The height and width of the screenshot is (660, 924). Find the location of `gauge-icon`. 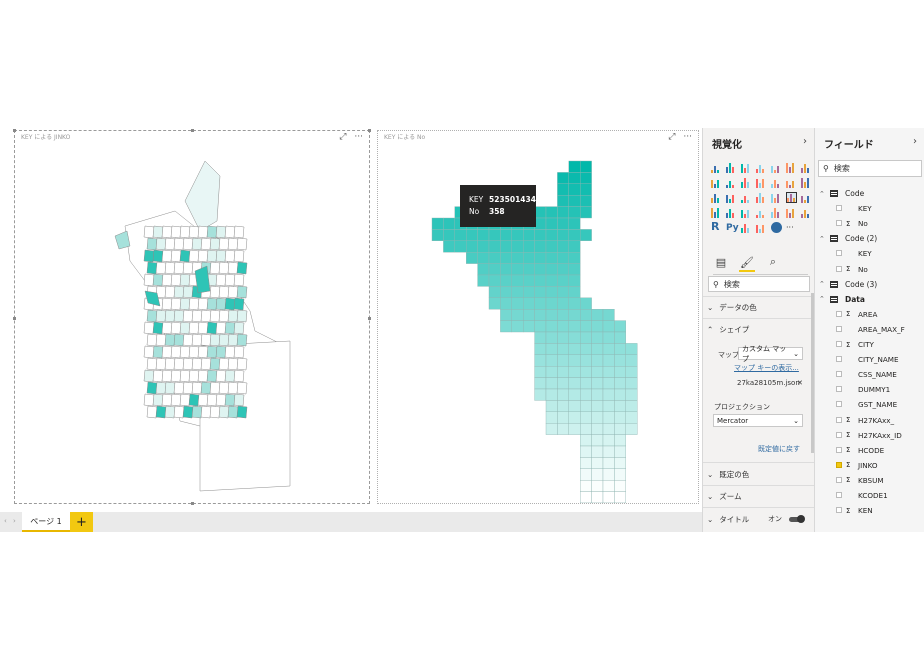

gauge-icon is located at coordinates (716, 212).